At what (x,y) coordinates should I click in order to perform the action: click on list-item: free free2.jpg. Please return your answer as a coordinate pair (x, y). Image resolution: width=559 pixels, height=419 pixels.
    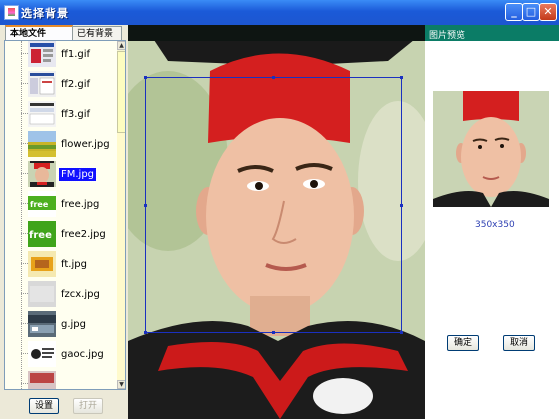
    Looking at the image, I should click on (61, 234).